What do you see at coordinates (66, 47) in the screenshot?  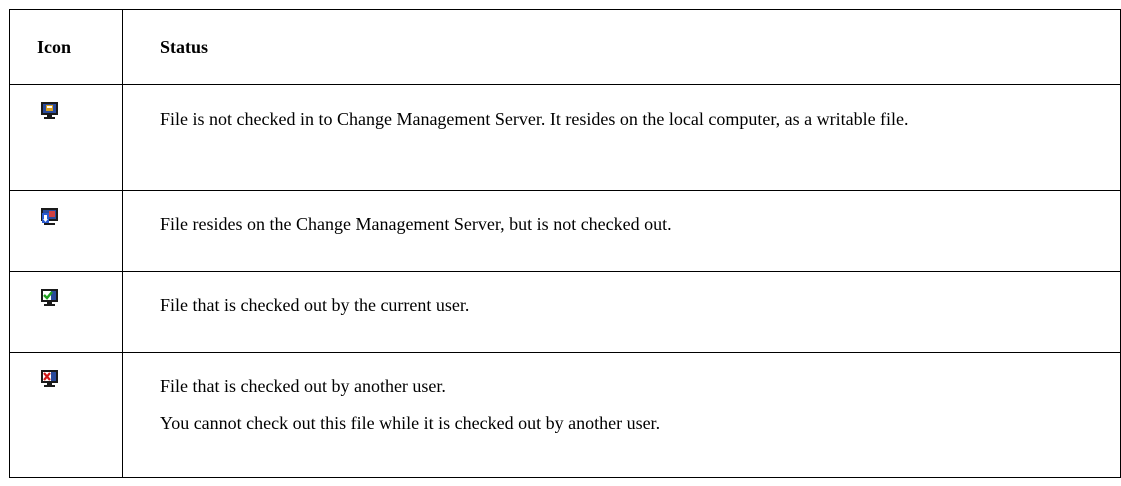 I see `column-header-icon: Icon` at bounding box center [66, 47].